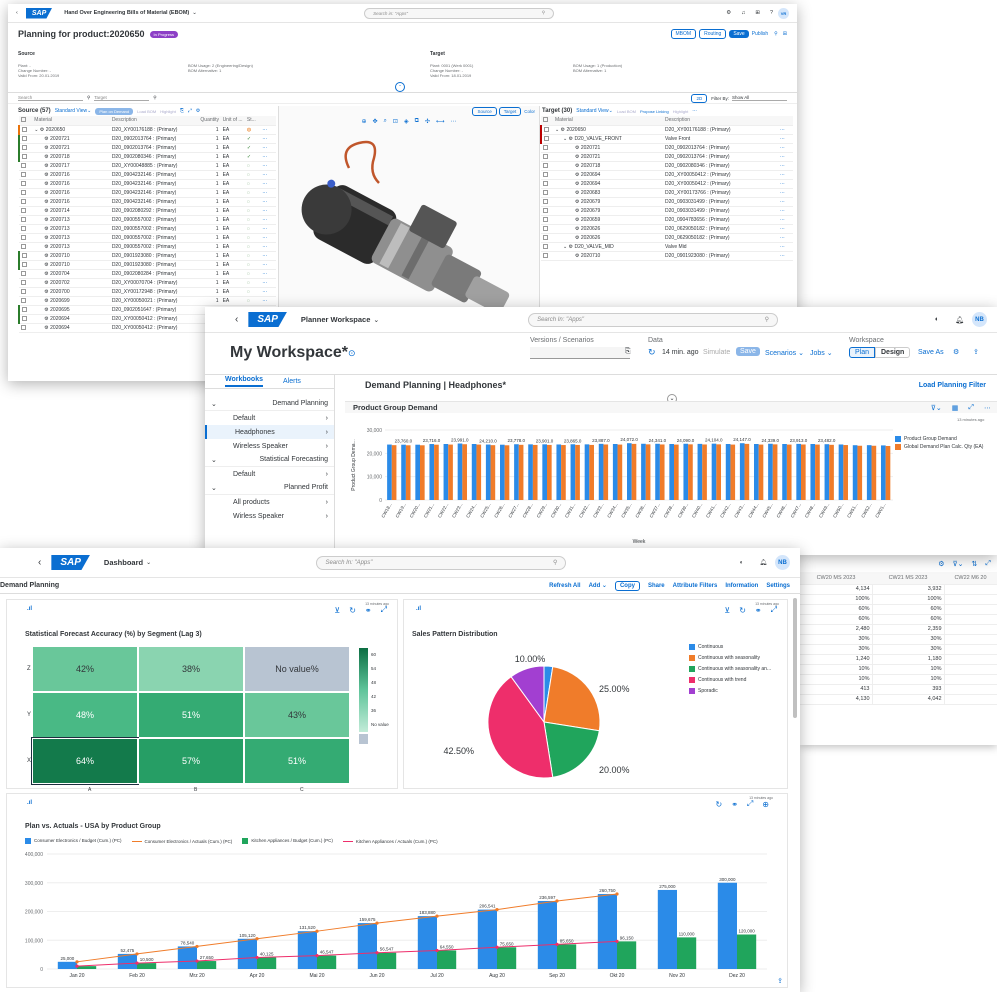 The image size is (997, 992). Describe the element at coordinates (785, 34) in the screenshot. I see `grid-icon: ⊞` at that location.